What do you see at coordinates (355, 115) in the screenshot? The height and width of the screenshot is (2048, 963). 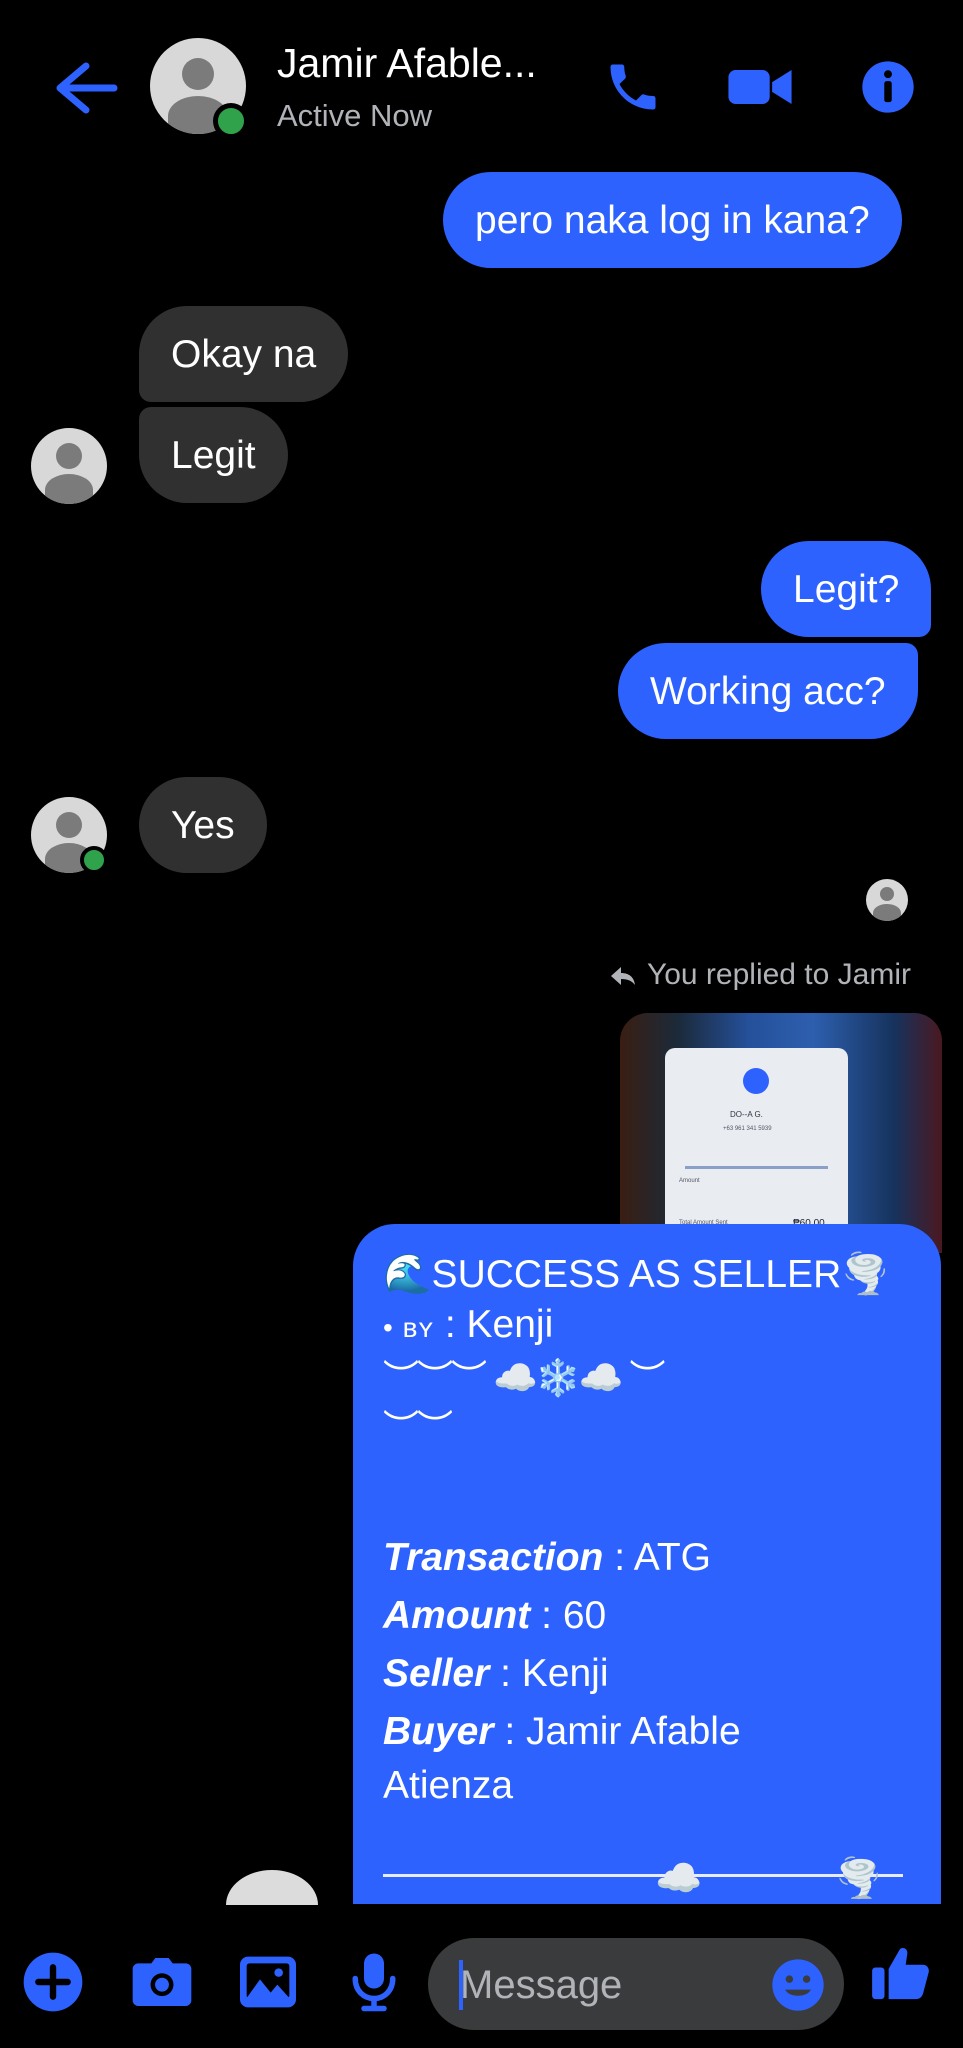 I see `contact-status: Active Now` at bounding box center [355, 115].